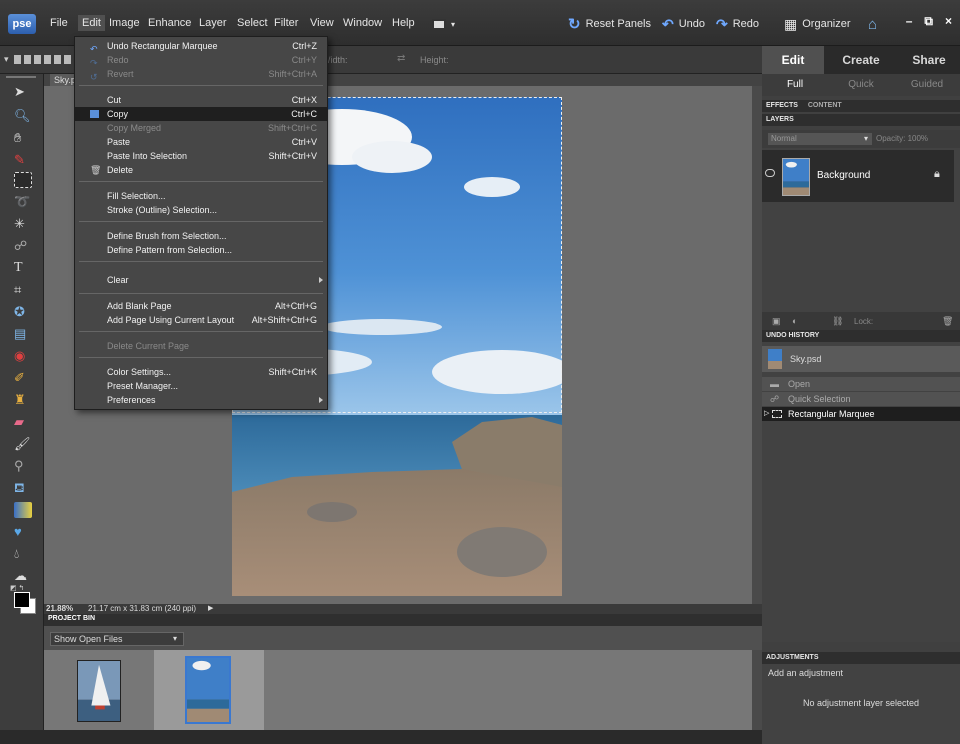  I want to click on sailboat-thumbnail, so click(99, 691).